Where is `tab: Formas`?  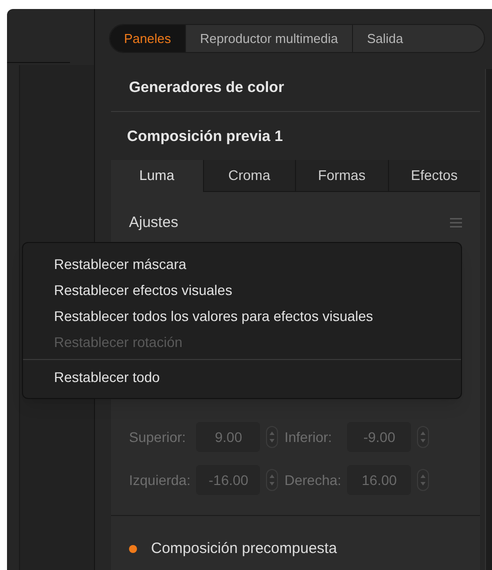 tab: Formas is located at coordinates (341, 176).